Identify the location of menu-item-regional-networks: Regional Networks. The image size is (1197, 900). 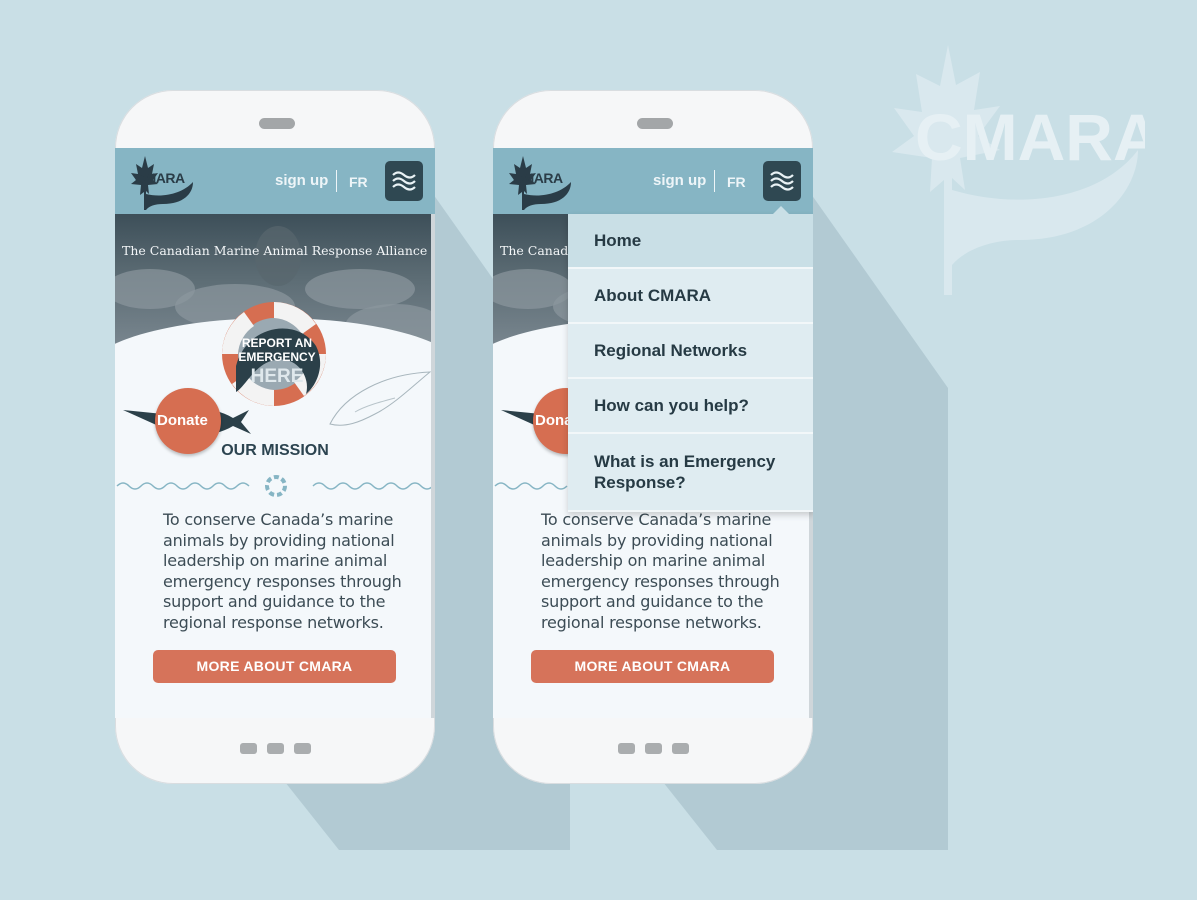
(690, 351).